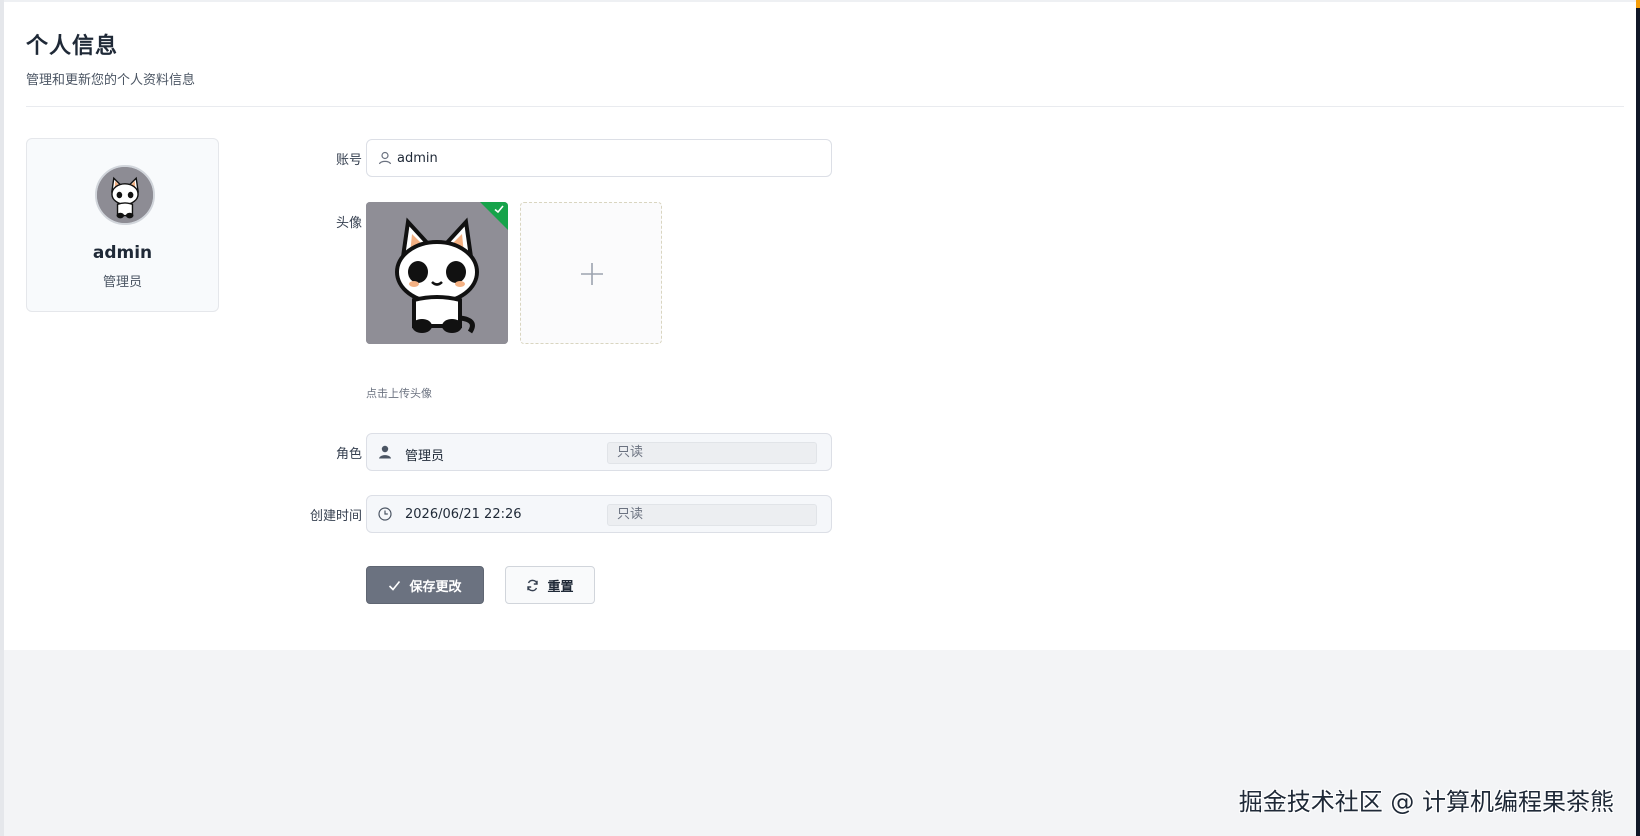  I want to click on created-label: 创建时间, so click(335, 516).